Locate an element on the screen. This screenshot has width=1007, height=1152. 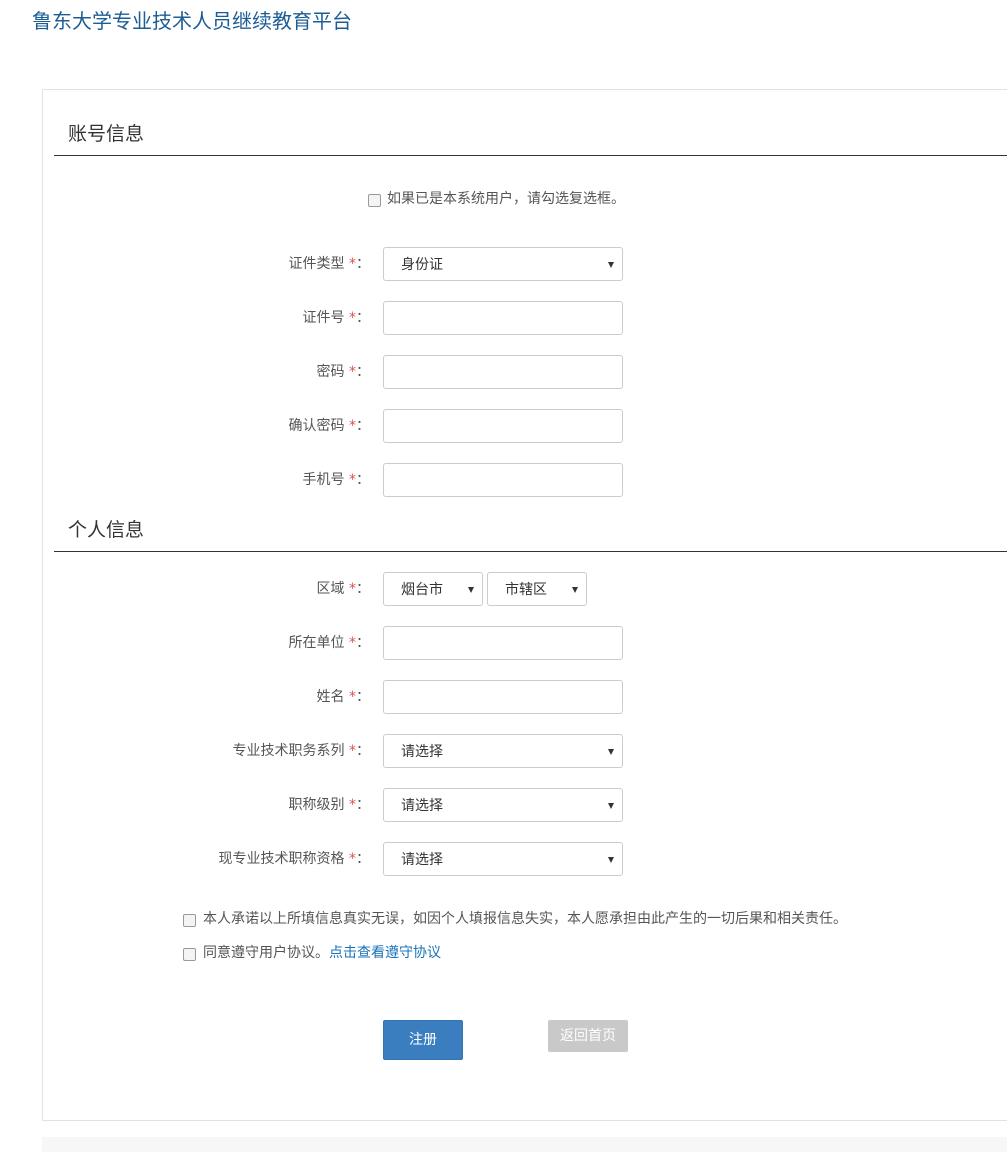
phone-input is located at coordinates (503, 480).